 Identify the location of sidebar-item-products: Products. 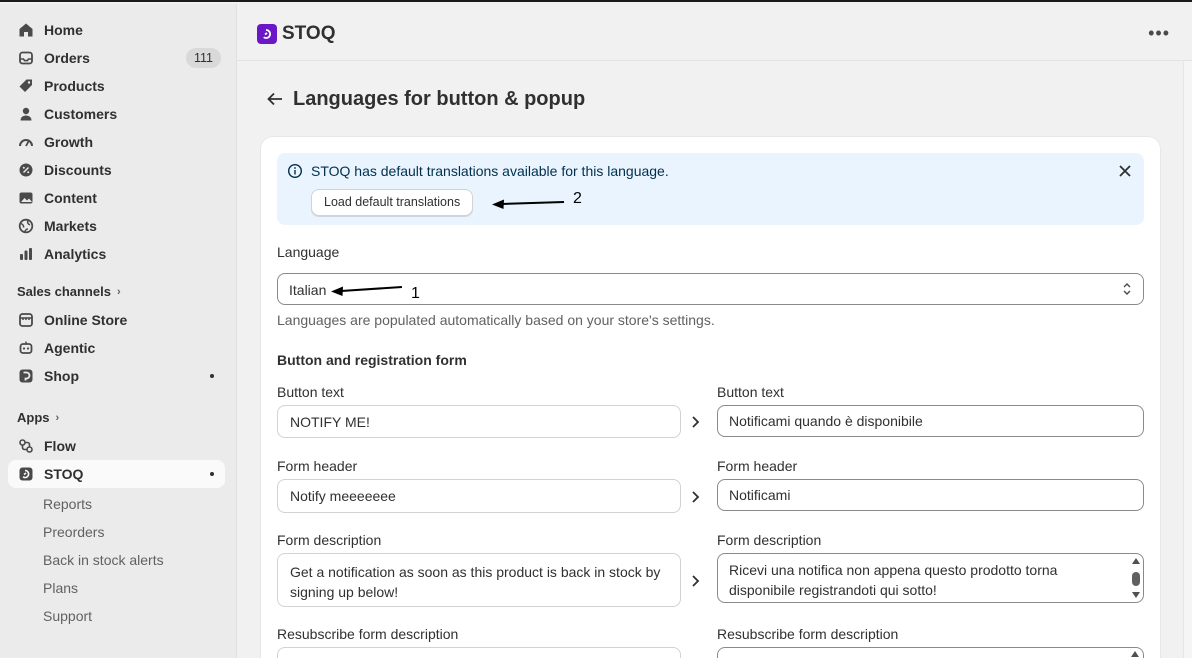
(116, 86).